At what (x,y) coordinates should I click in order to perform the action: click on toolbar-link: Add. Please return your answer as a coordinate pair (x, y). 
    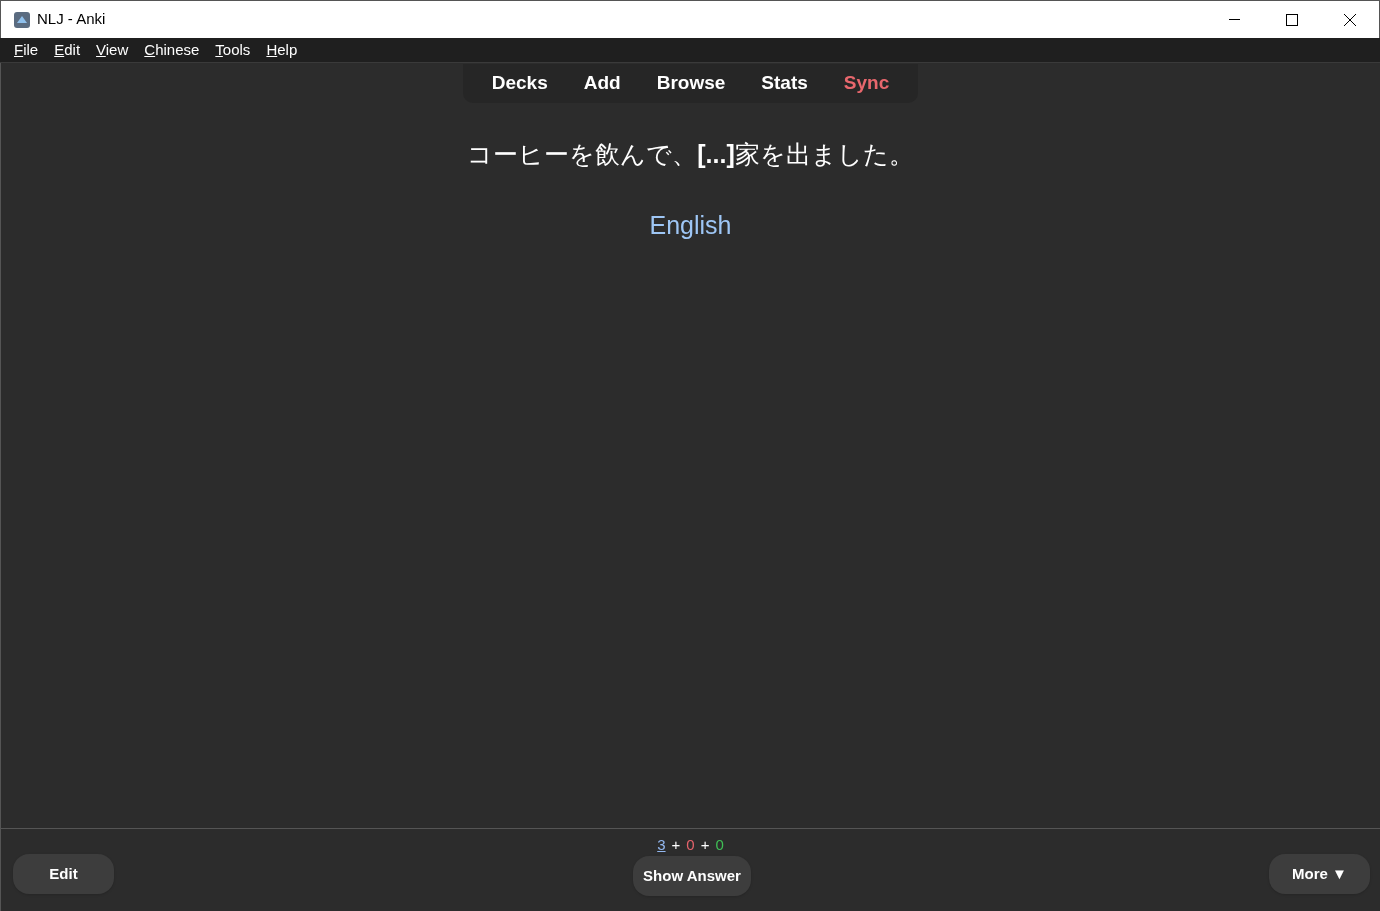
    Looking at the image, I should click on (602, 83).